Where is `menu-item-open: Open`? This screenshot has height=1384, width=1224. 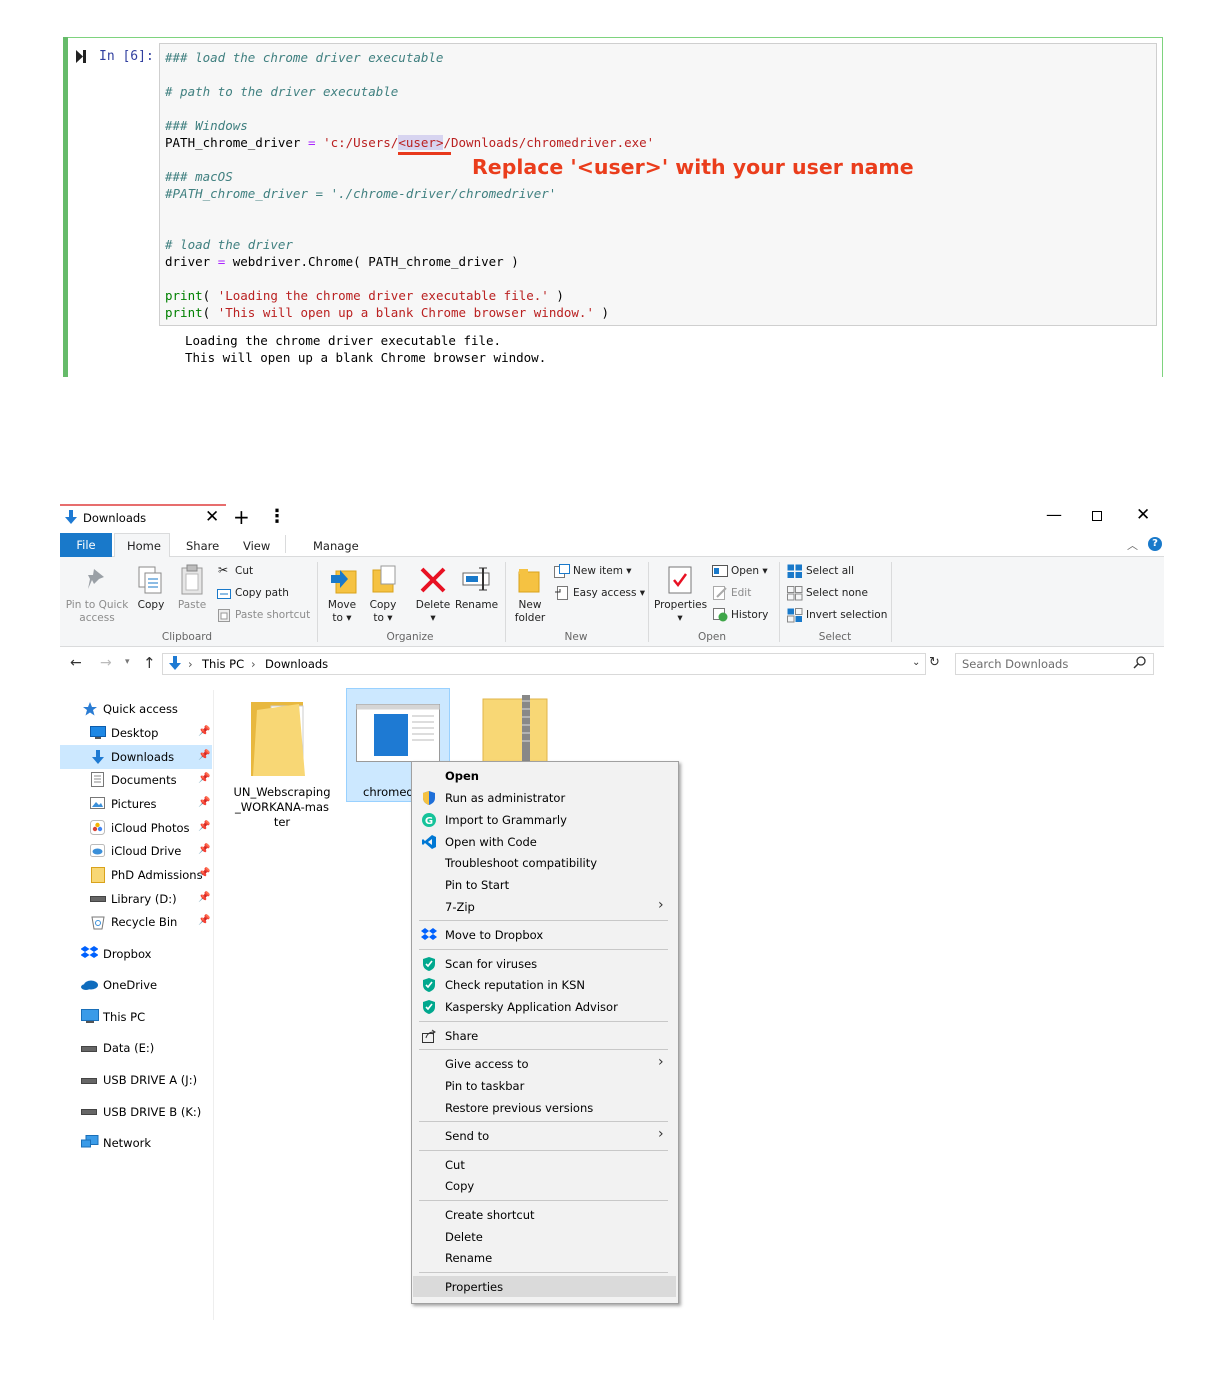
menu-item-open: Open is located at coordinates (462, 776).